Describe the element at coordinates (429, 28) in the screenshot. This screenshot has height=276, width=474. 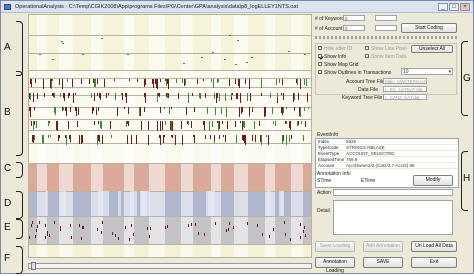
I see `start-coding-button: Start Coding` at that location.